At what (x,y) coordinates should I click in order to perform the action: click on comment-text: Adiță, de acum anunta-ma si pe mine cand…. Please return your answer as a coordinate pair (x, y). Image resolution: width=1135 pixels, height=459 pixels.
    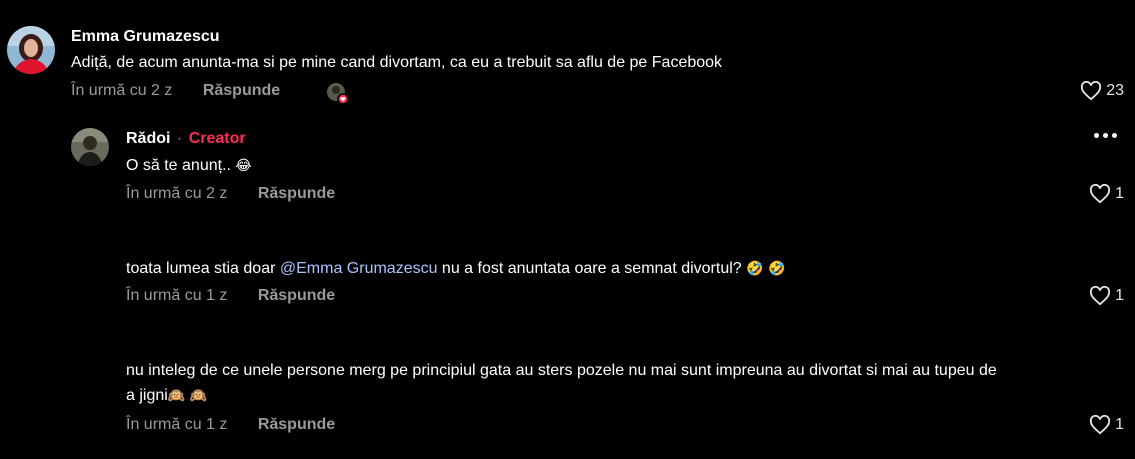
    Looking at the image, I should click on (397, 62).